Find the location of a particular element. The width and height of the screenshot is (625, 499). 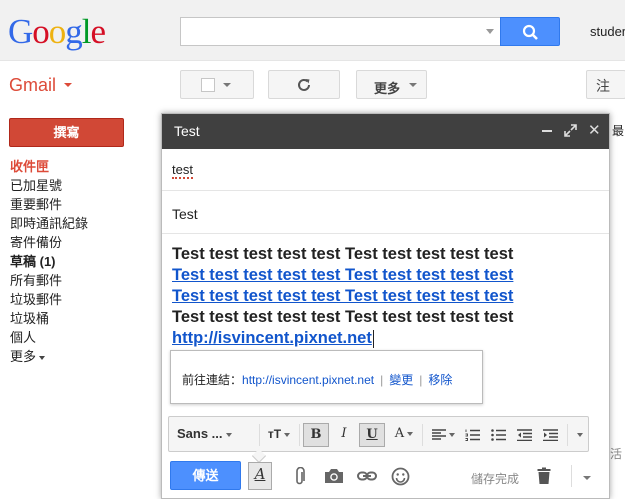

bulleted-list-icon is located at coordinates (498, 434).